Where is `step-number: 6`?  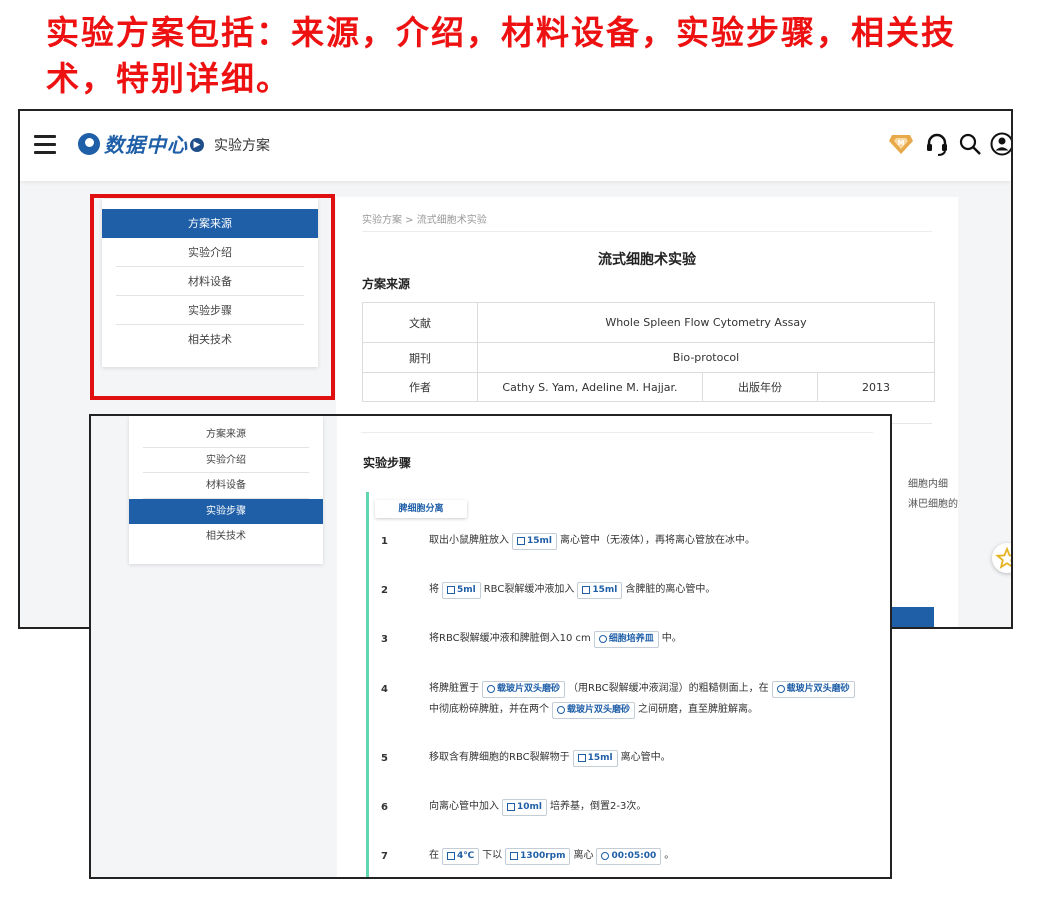
step-number: 6 is located at coordinates (384, 807).